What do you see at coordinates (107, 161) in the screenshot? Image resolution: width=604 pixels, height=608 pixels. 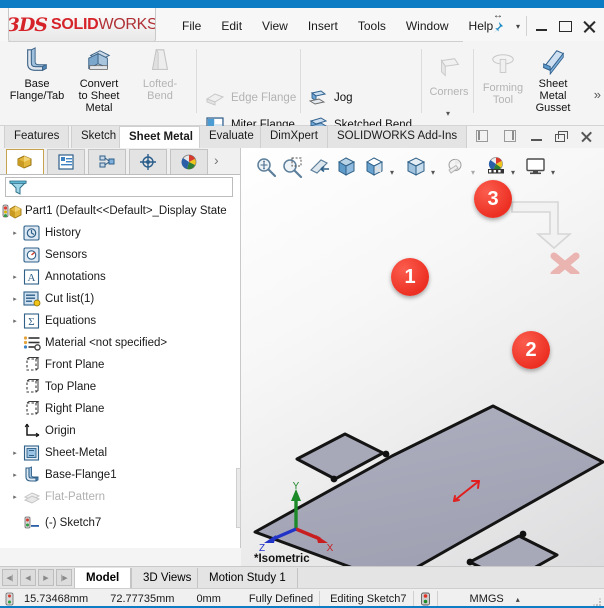 I see `configuration-manager-tab` at bounding box center [107, 161].